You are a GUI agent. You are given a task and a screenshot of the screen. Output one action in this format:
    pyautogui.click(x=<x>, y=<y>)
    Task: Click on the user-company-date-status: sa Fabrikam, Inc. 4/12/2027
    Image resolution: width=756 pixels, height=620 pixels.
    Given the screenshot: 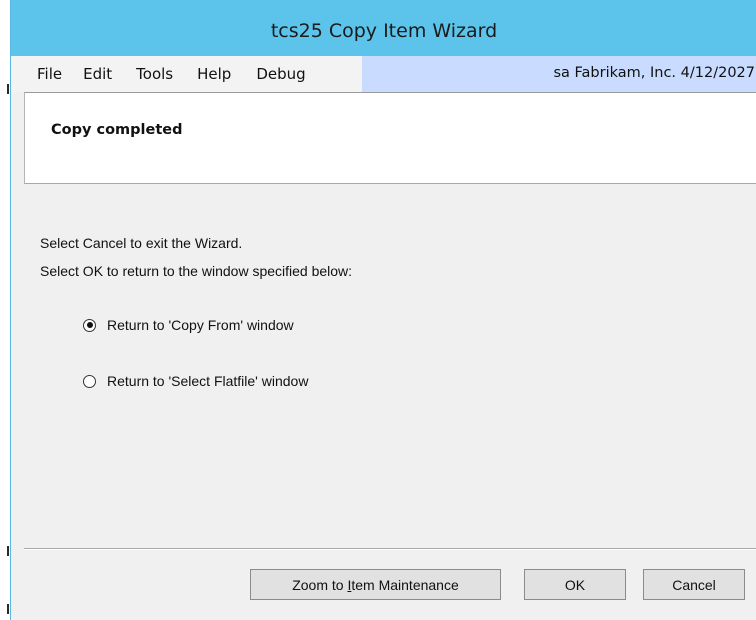 What is the action you would take?
    pyautogui.click(x=559, y=74)
    